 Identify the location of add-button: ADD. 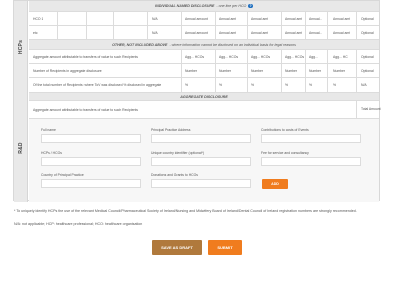
(275, 184).